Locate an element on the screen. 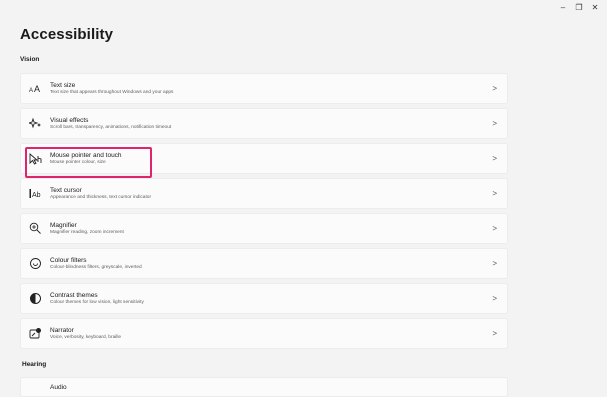 This screenshot has height=397, width=607. highlight-box is located at coordinates (88, 162).